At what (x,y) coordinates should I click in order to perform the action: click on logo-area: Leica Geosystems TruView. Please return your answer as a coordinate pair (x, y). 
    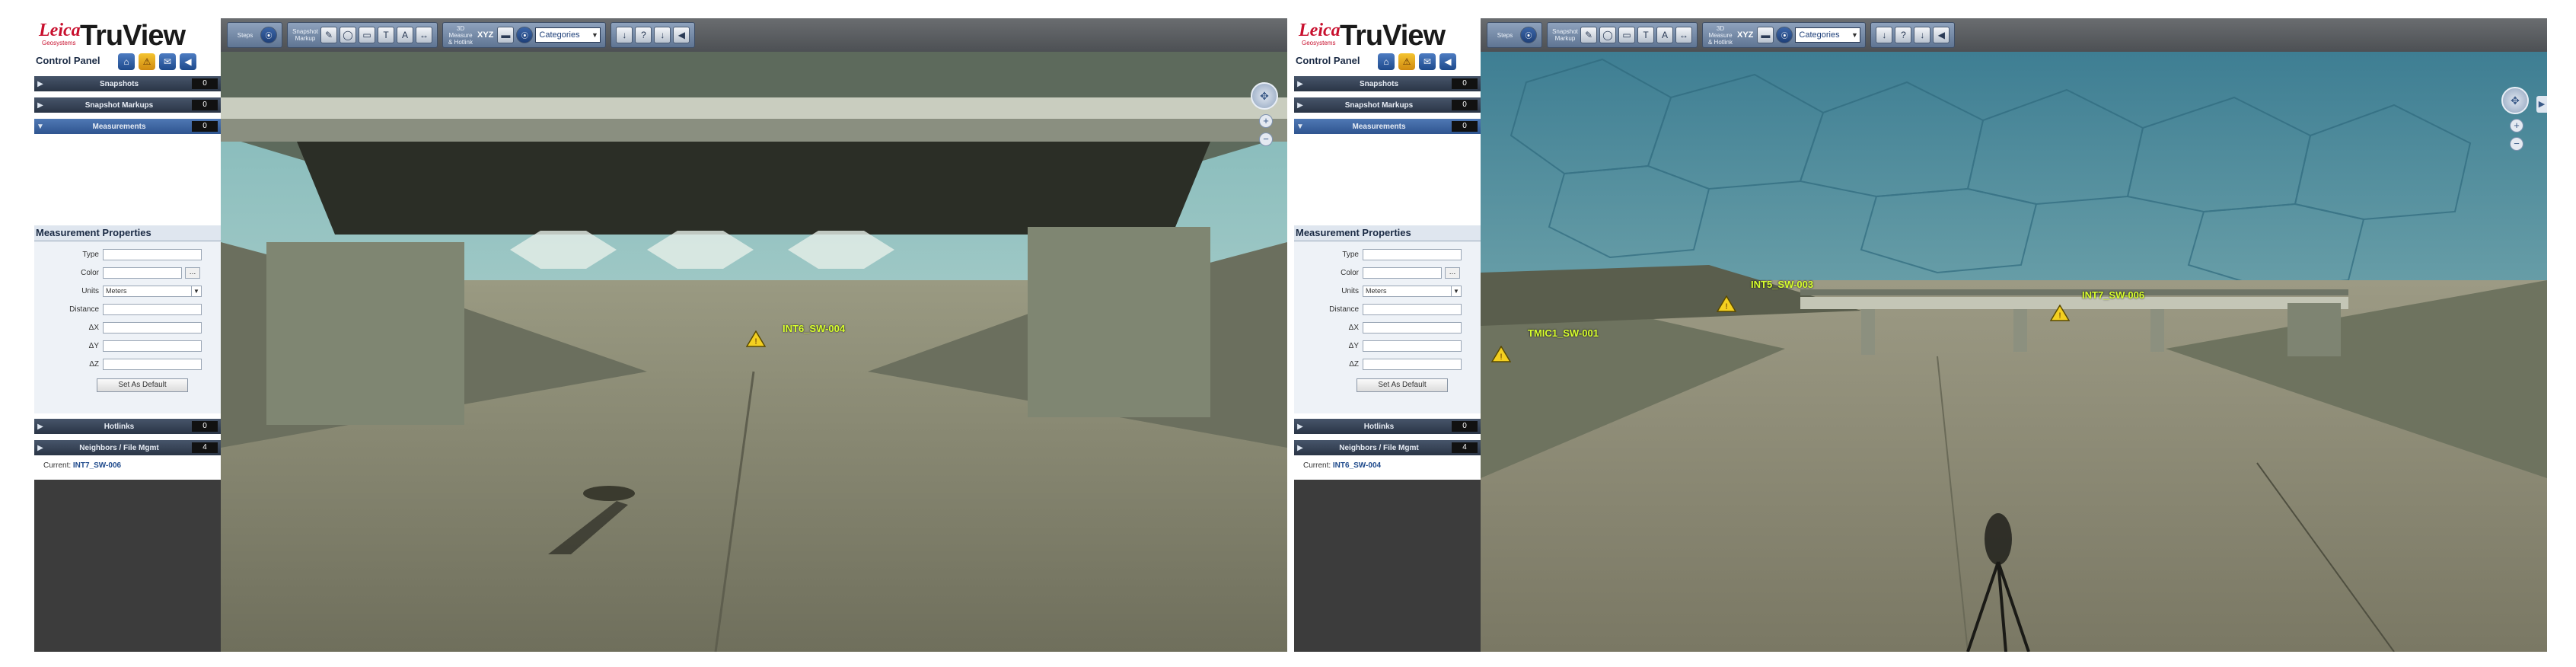
    Looking at the image, I should click on (1387, 35).